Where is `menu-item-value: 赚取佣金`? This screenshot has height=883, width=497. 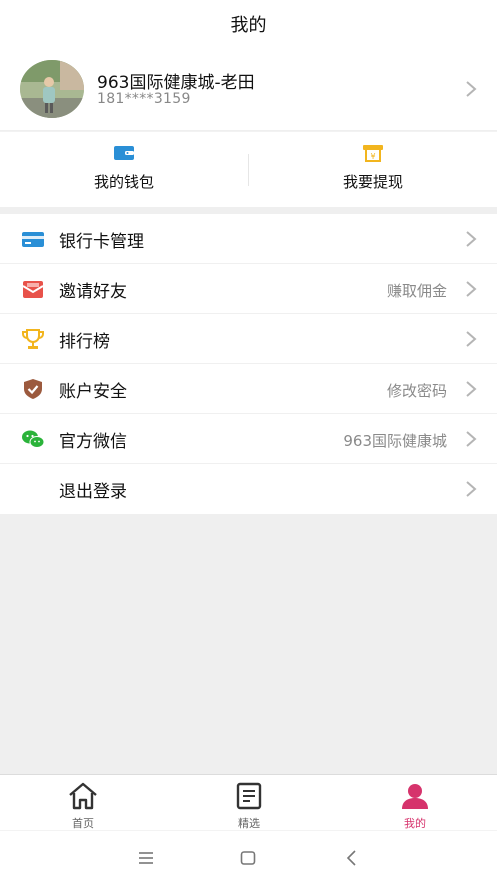
menu-item-value: 赚取佣金 is located at coordinates (416, 291).